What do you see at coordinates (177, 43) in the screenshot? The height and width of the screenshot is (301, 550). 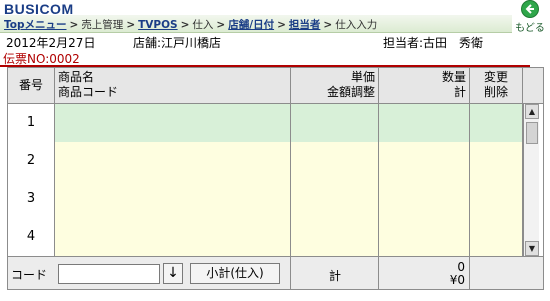 I see `store-text: 店舗:江戸川橋店` at bounding box center [177, 43].